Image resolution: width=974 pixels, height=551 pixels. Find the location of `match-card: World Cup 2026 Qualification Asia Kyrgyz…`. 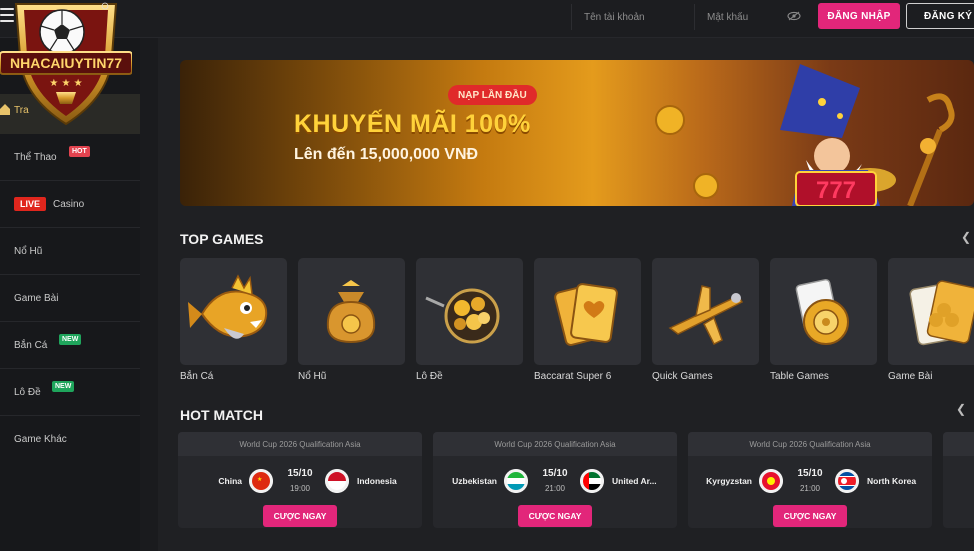

match-card: World Cup 2026 Qualification Asia Kyrgyz… is located at coordinates (810, 480).